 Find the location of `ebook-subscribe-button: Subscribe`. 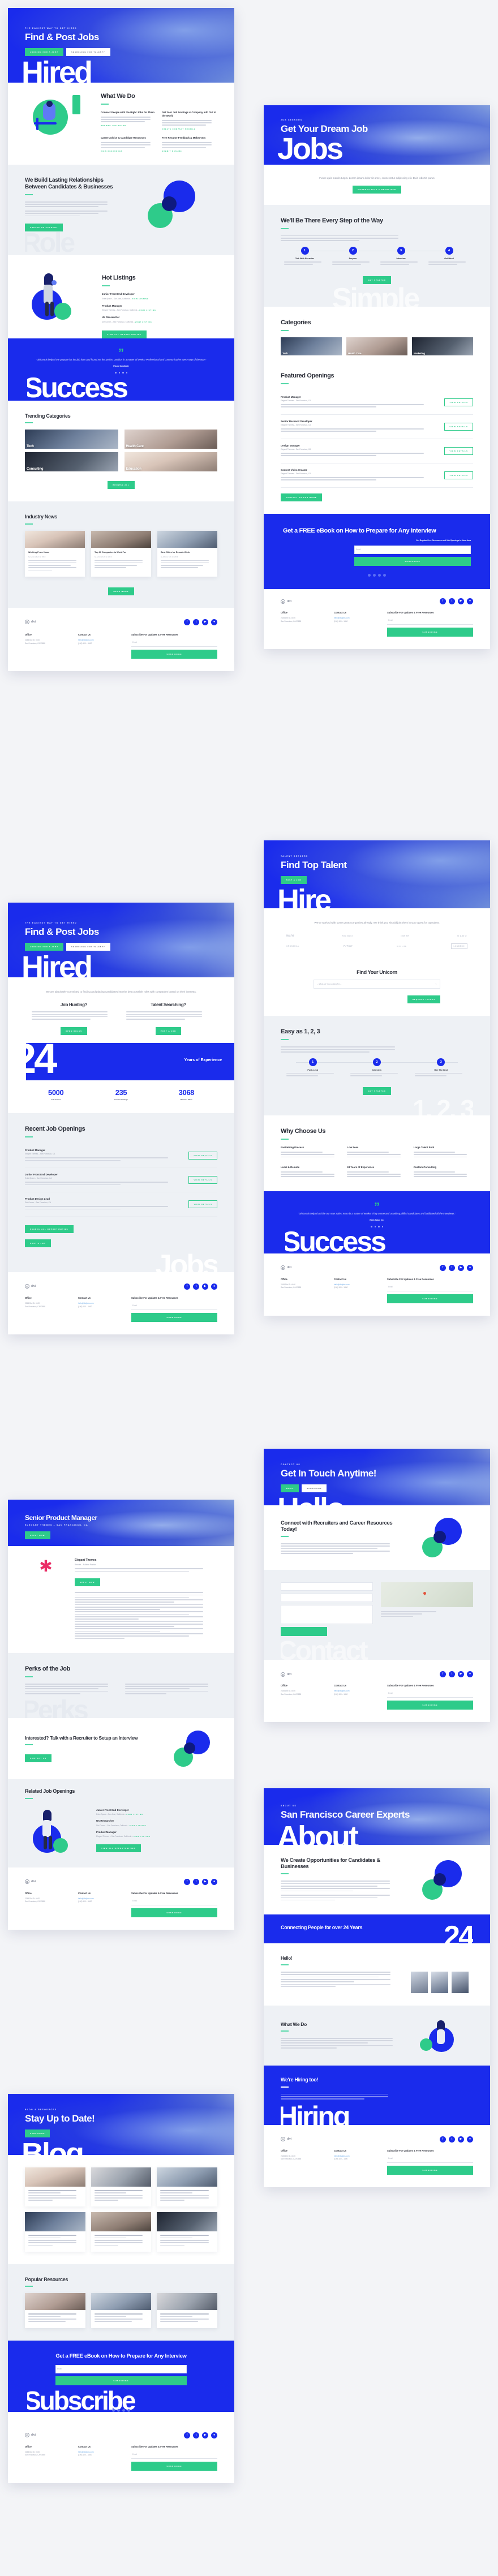

ebook-subscribe-button: Subscribe is located at coordinates (412, 561).